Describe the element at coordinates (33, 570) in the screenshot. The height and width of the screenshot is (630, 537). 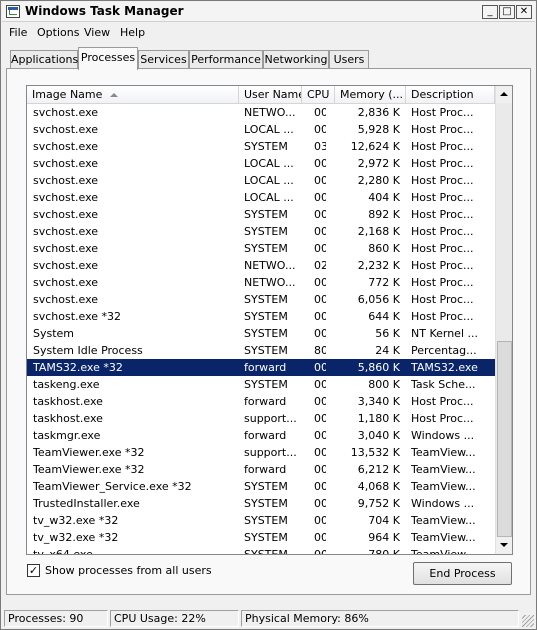
I see `show-all-users-checkbox: ✓` at that location.